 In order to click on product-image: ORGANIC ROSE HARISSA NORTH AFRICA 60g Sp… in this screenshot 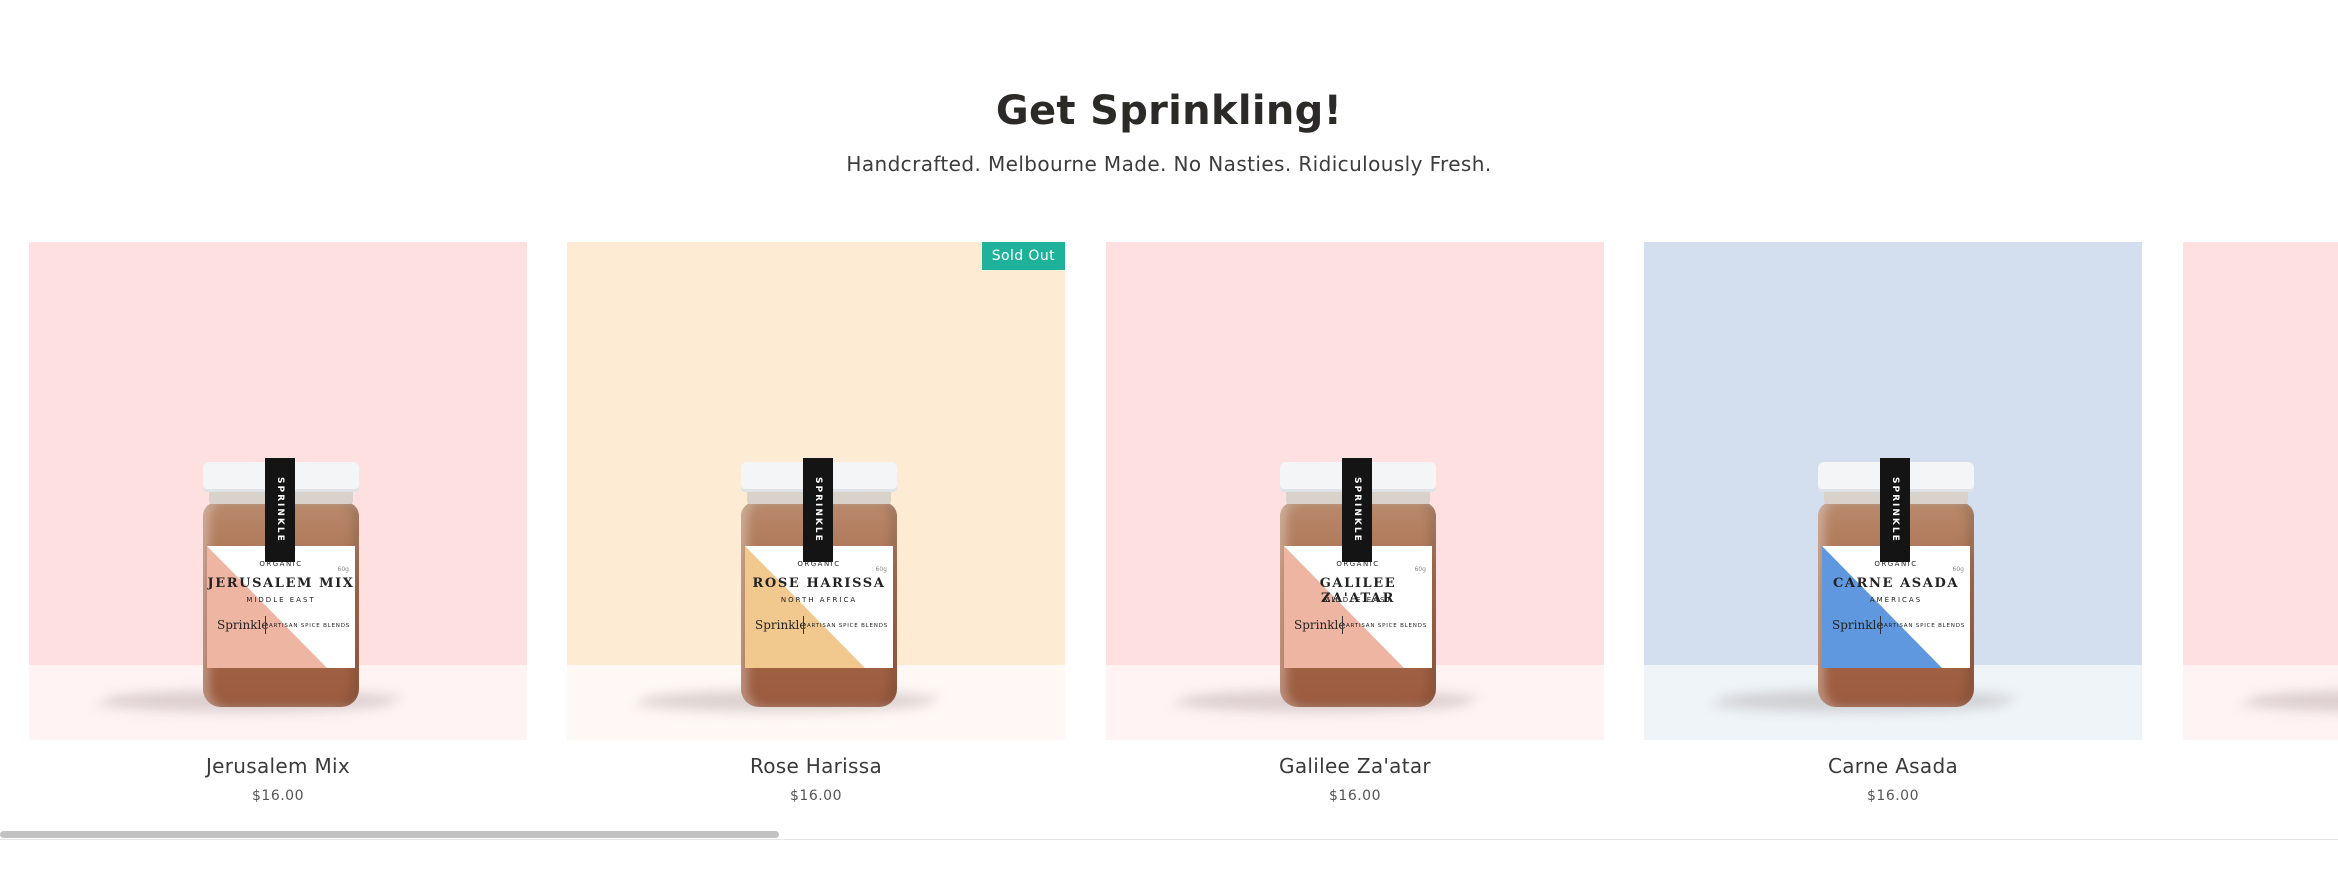, I will do `click(816, 491)`.